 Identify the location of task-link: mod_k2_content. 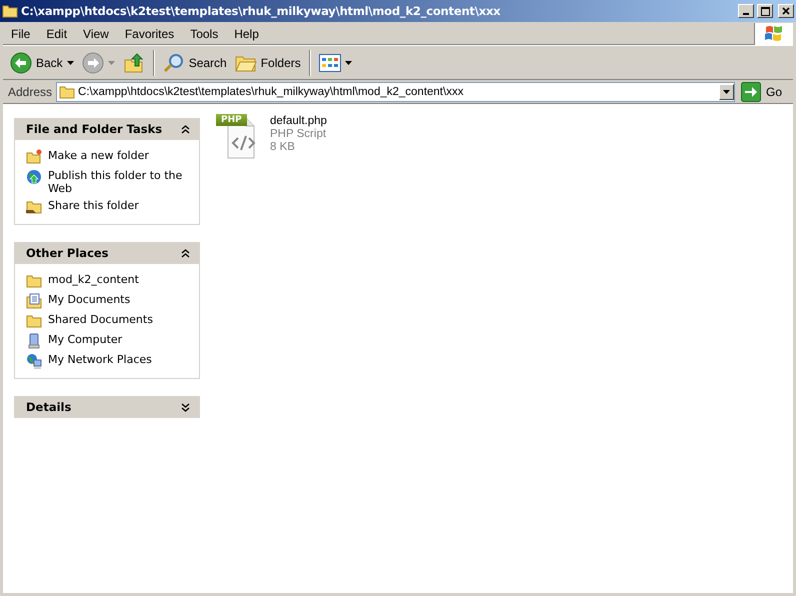
(93, 279).